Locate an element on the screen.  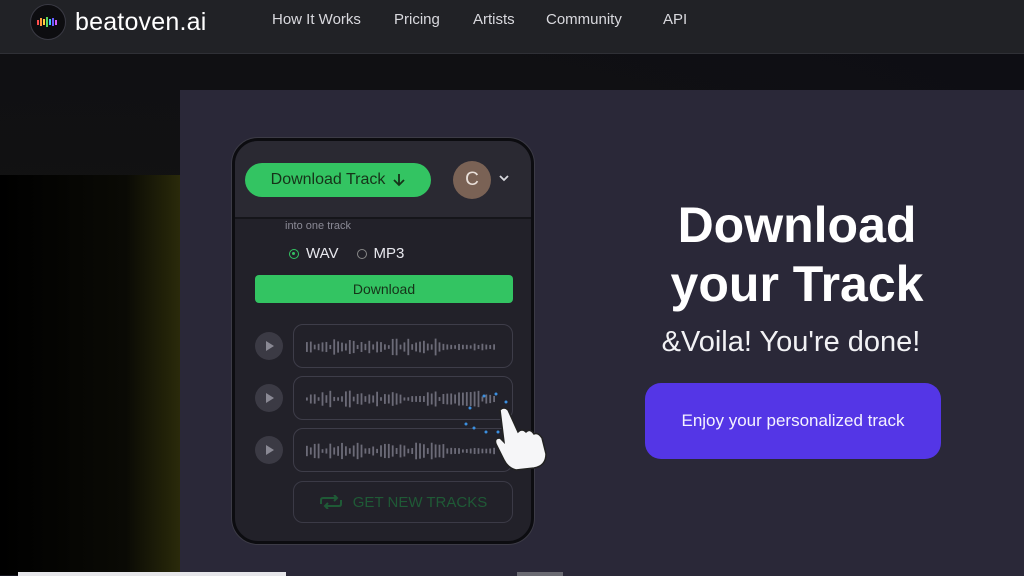
bottom-bar-segment is located at coordinates (540, 574).